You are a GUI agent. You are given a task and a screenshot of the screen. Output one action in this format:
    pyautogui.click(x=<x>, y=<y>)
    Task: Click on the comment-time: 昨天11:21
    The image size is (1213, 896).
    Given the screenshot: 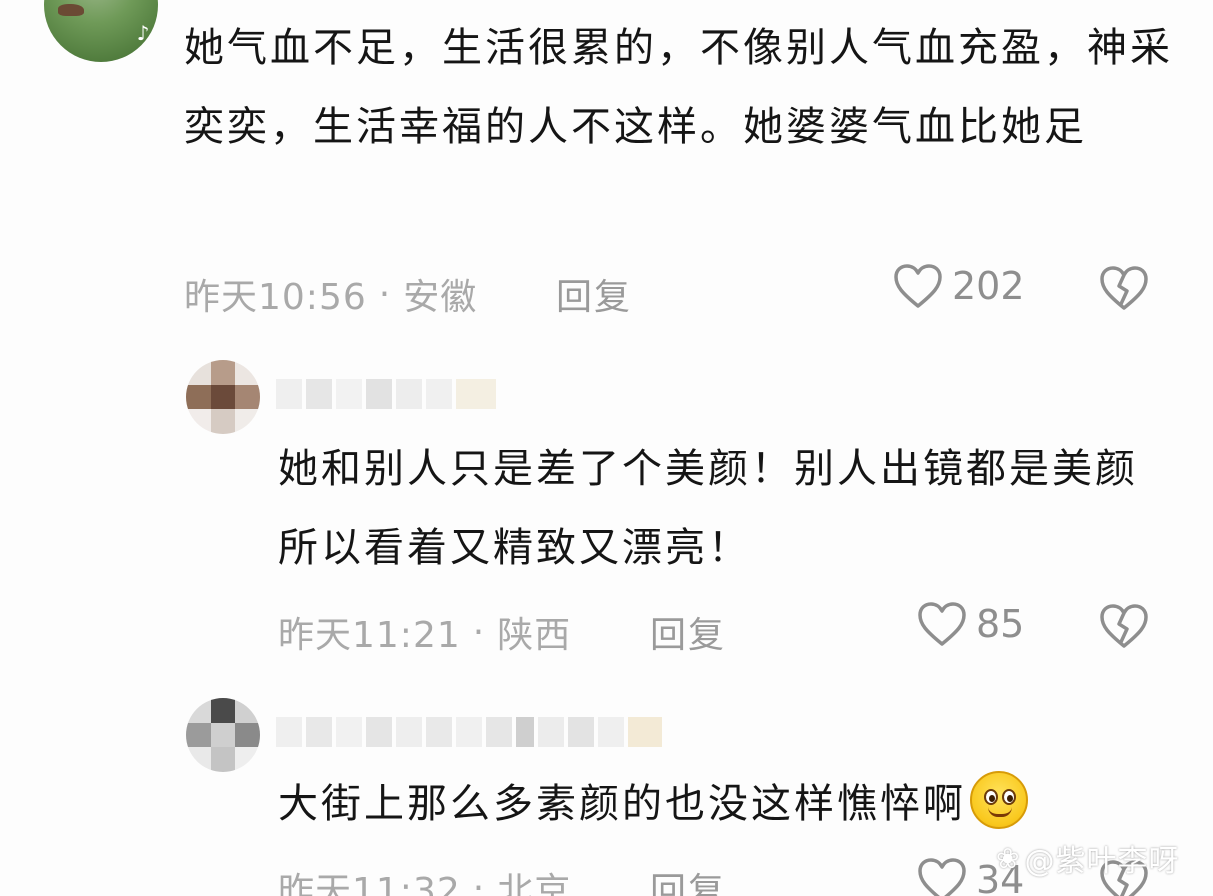 What is the action you would take?
    pyautogui.click(x=369, y=635)
    